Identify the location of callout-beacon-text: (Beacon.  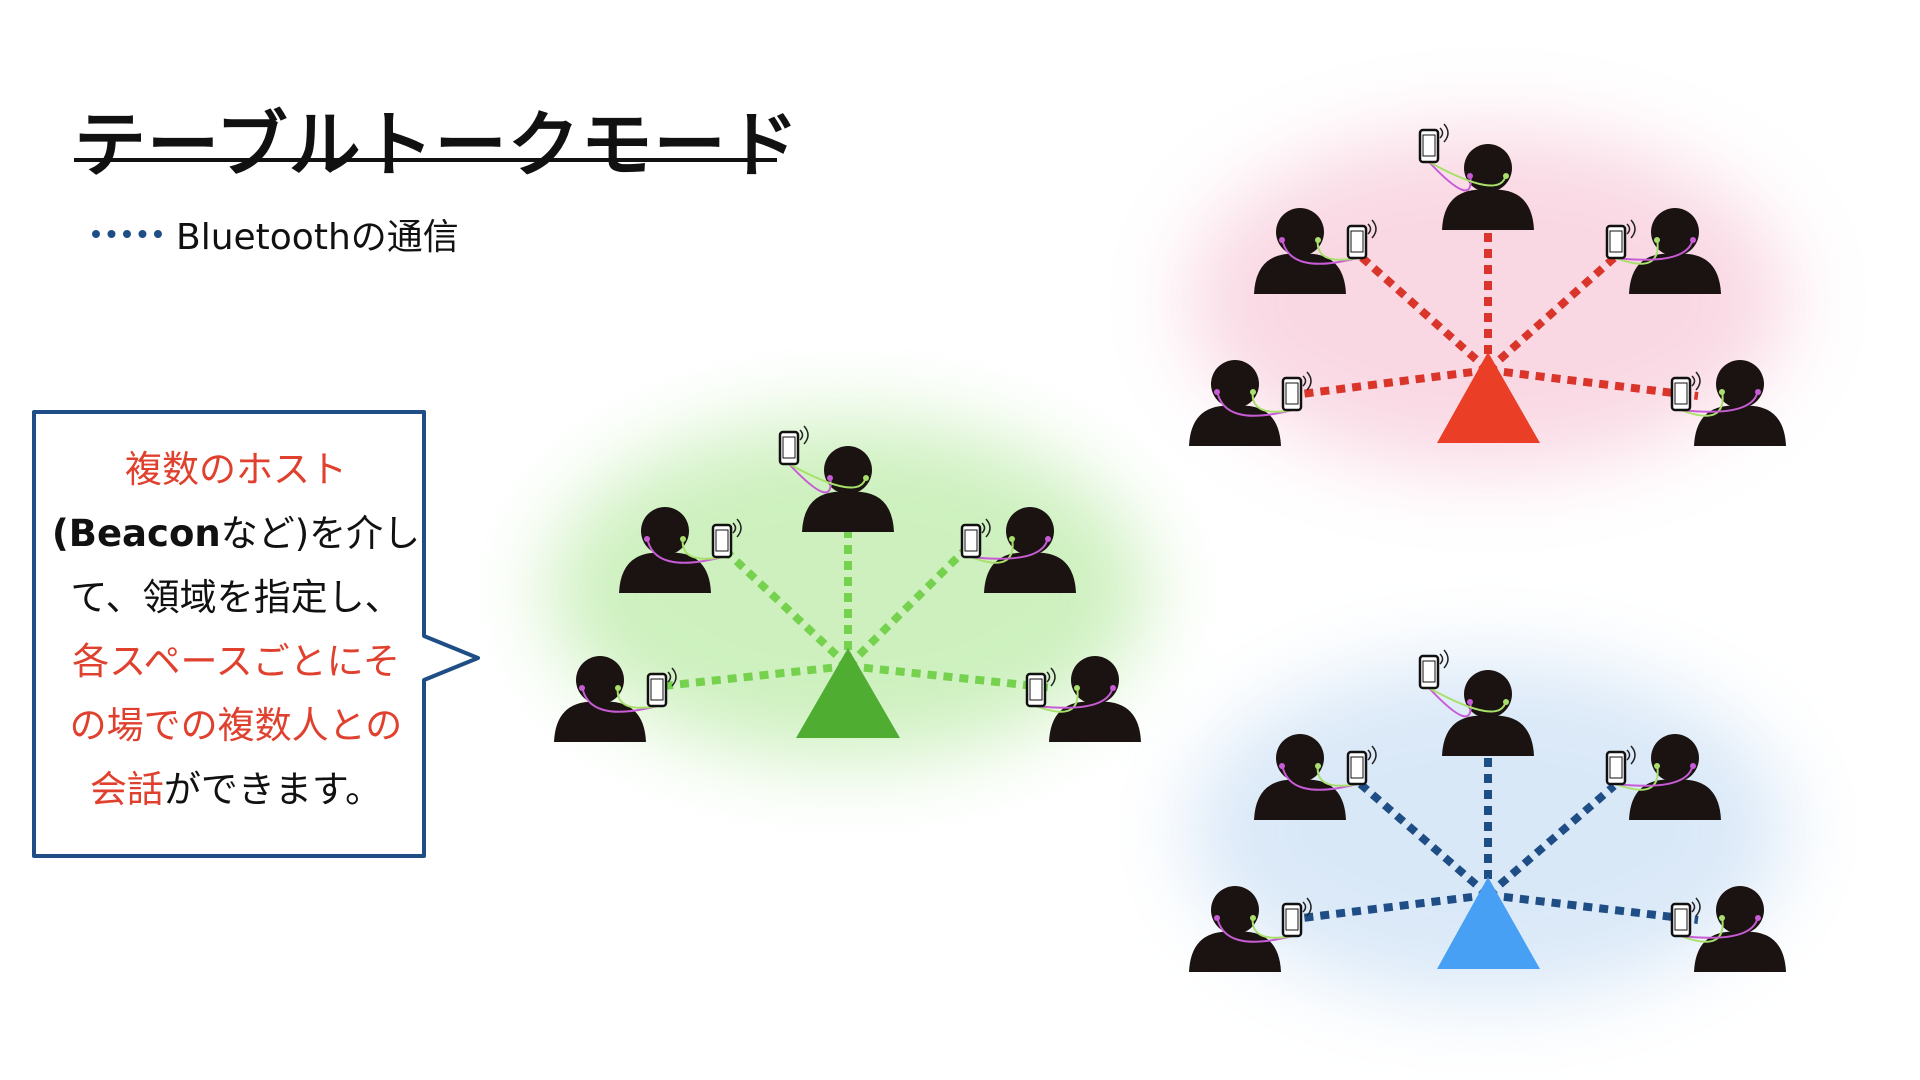
(136, 533).